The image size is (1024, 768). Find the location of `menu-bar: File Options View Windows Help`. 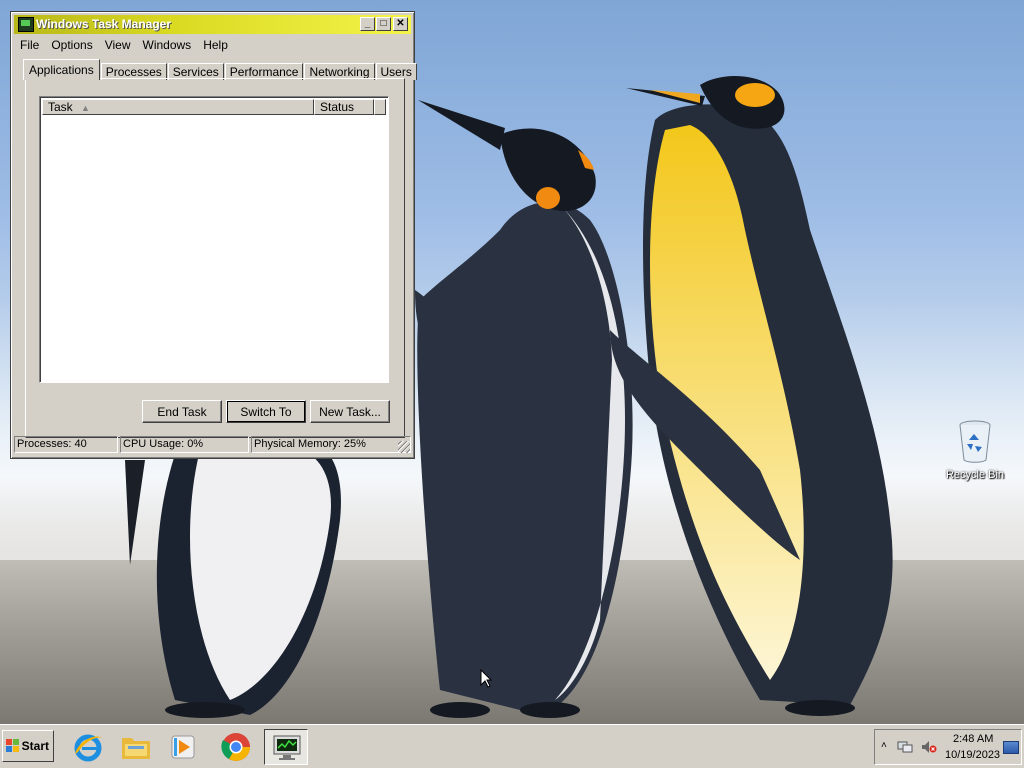

menu-bar: File Options View Windows Help is located at coordinates (125, 45).